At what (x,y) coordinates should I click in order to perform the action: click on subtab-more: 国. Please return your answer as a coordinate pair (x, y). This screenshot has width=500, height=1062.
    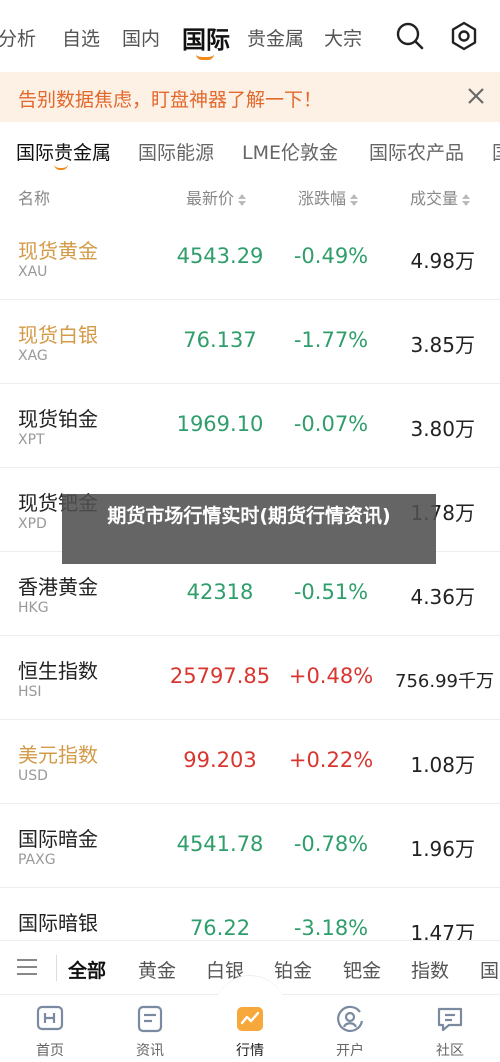
    Looking at the image, I should click on (496, 151).